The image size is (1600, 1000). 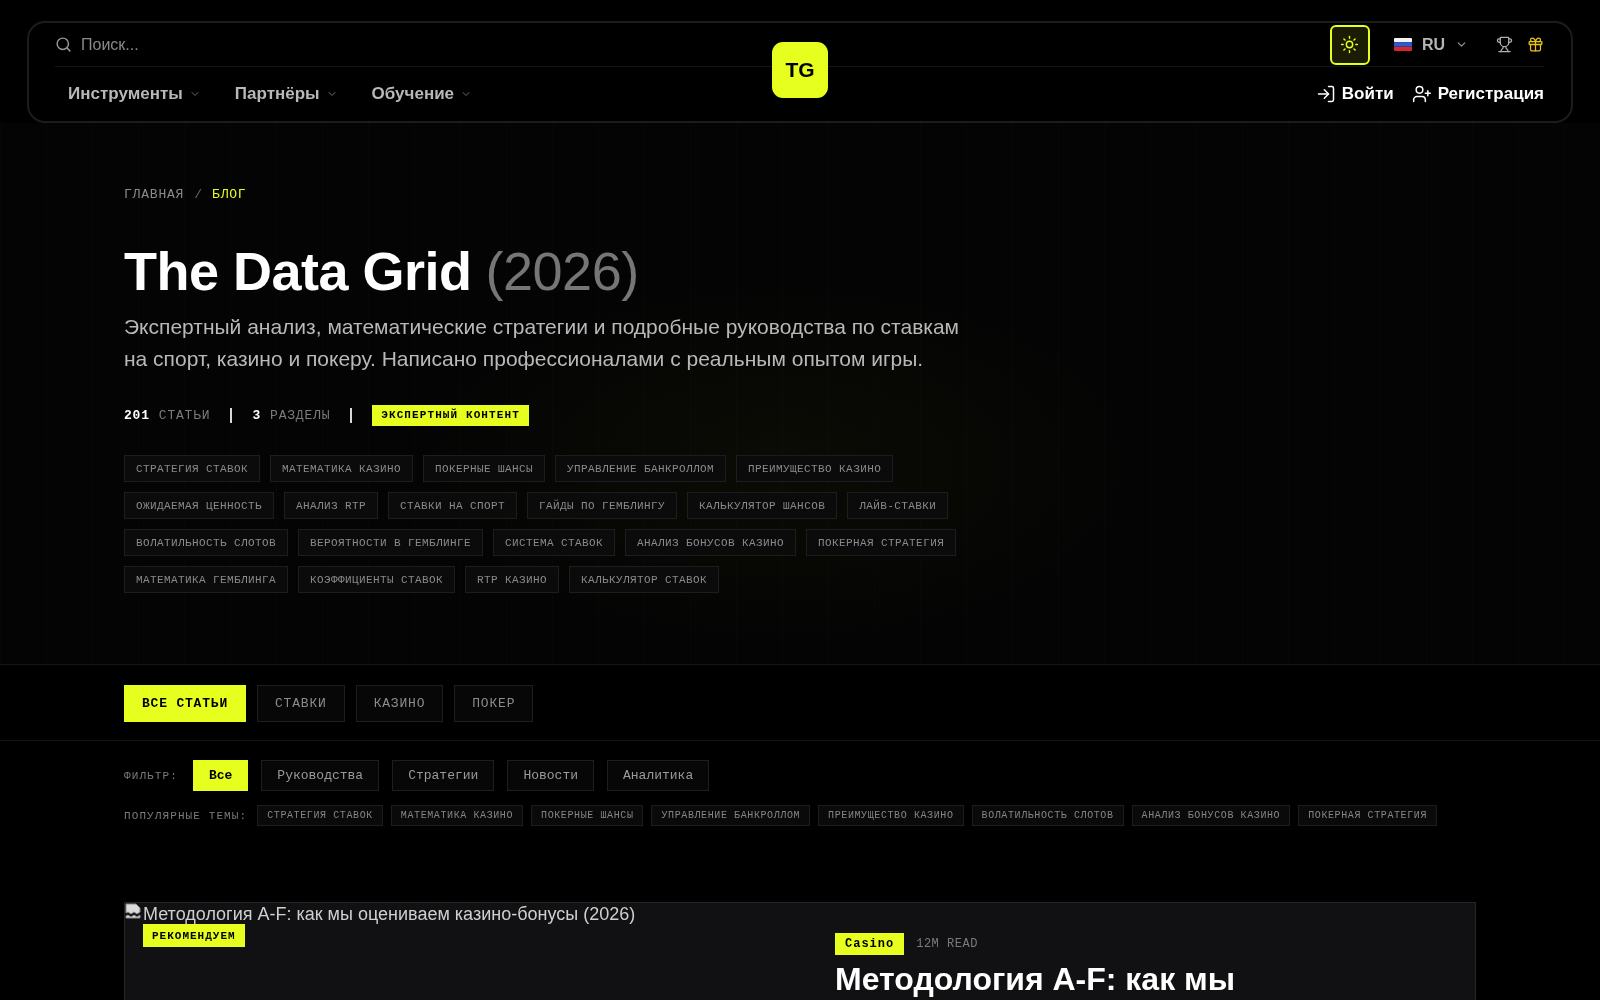 What do you see at coordinates (389, 914) in the screenshot?
I see `image-alt-text: Методология A-F: как мы оцениваем казино-бонусы (2026)` at bounding box center [389, 914].